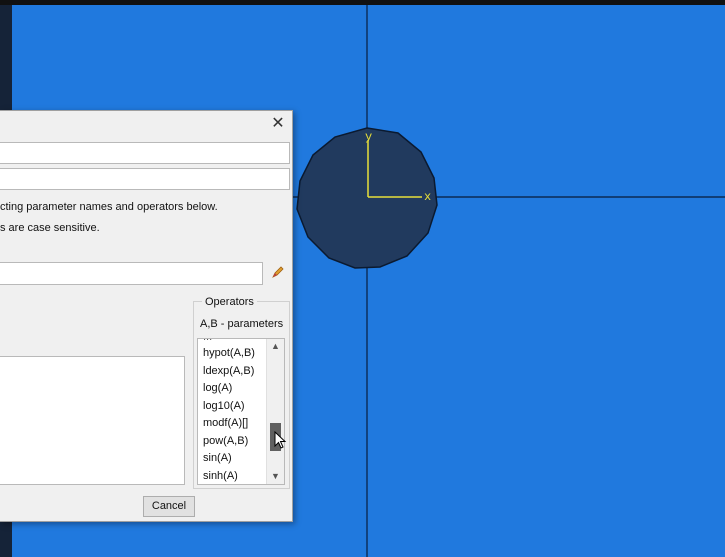 This screenshot has width=725, height=557. I want to click on edit-pencil-icon, so click(278, 272).